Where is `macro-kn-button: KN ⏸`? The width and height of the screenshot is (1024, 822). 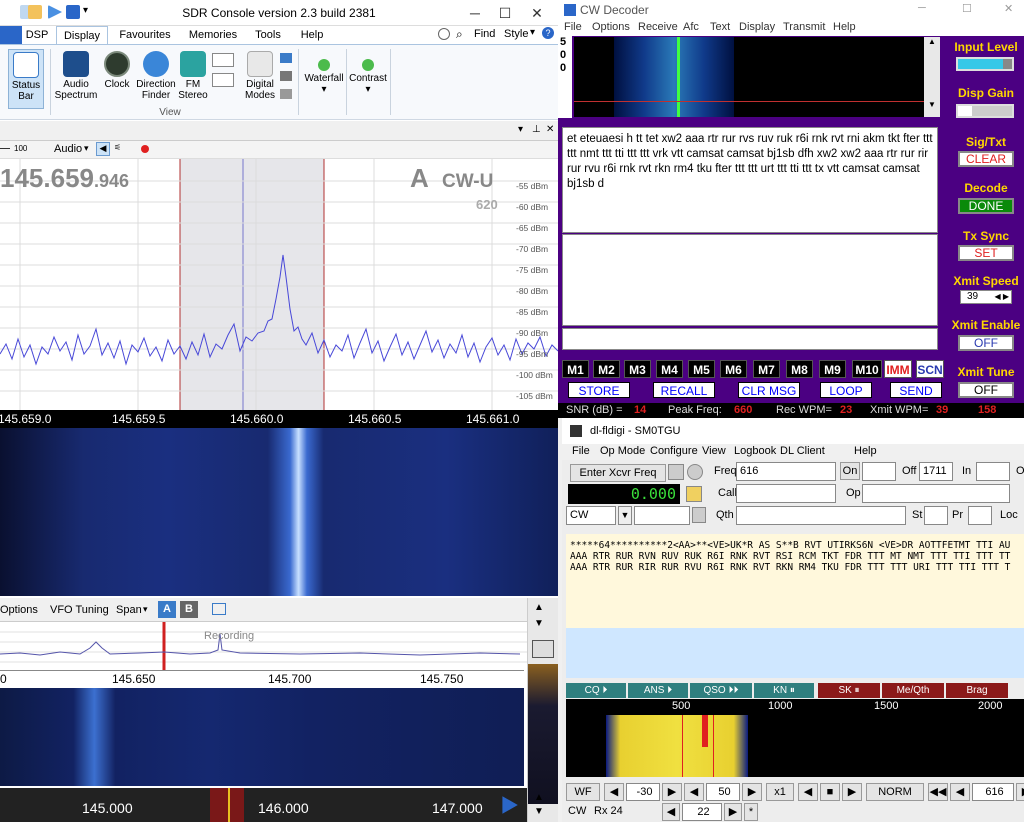 macro-kn-button: KN ⏸ is located at coordinates (784, 690).